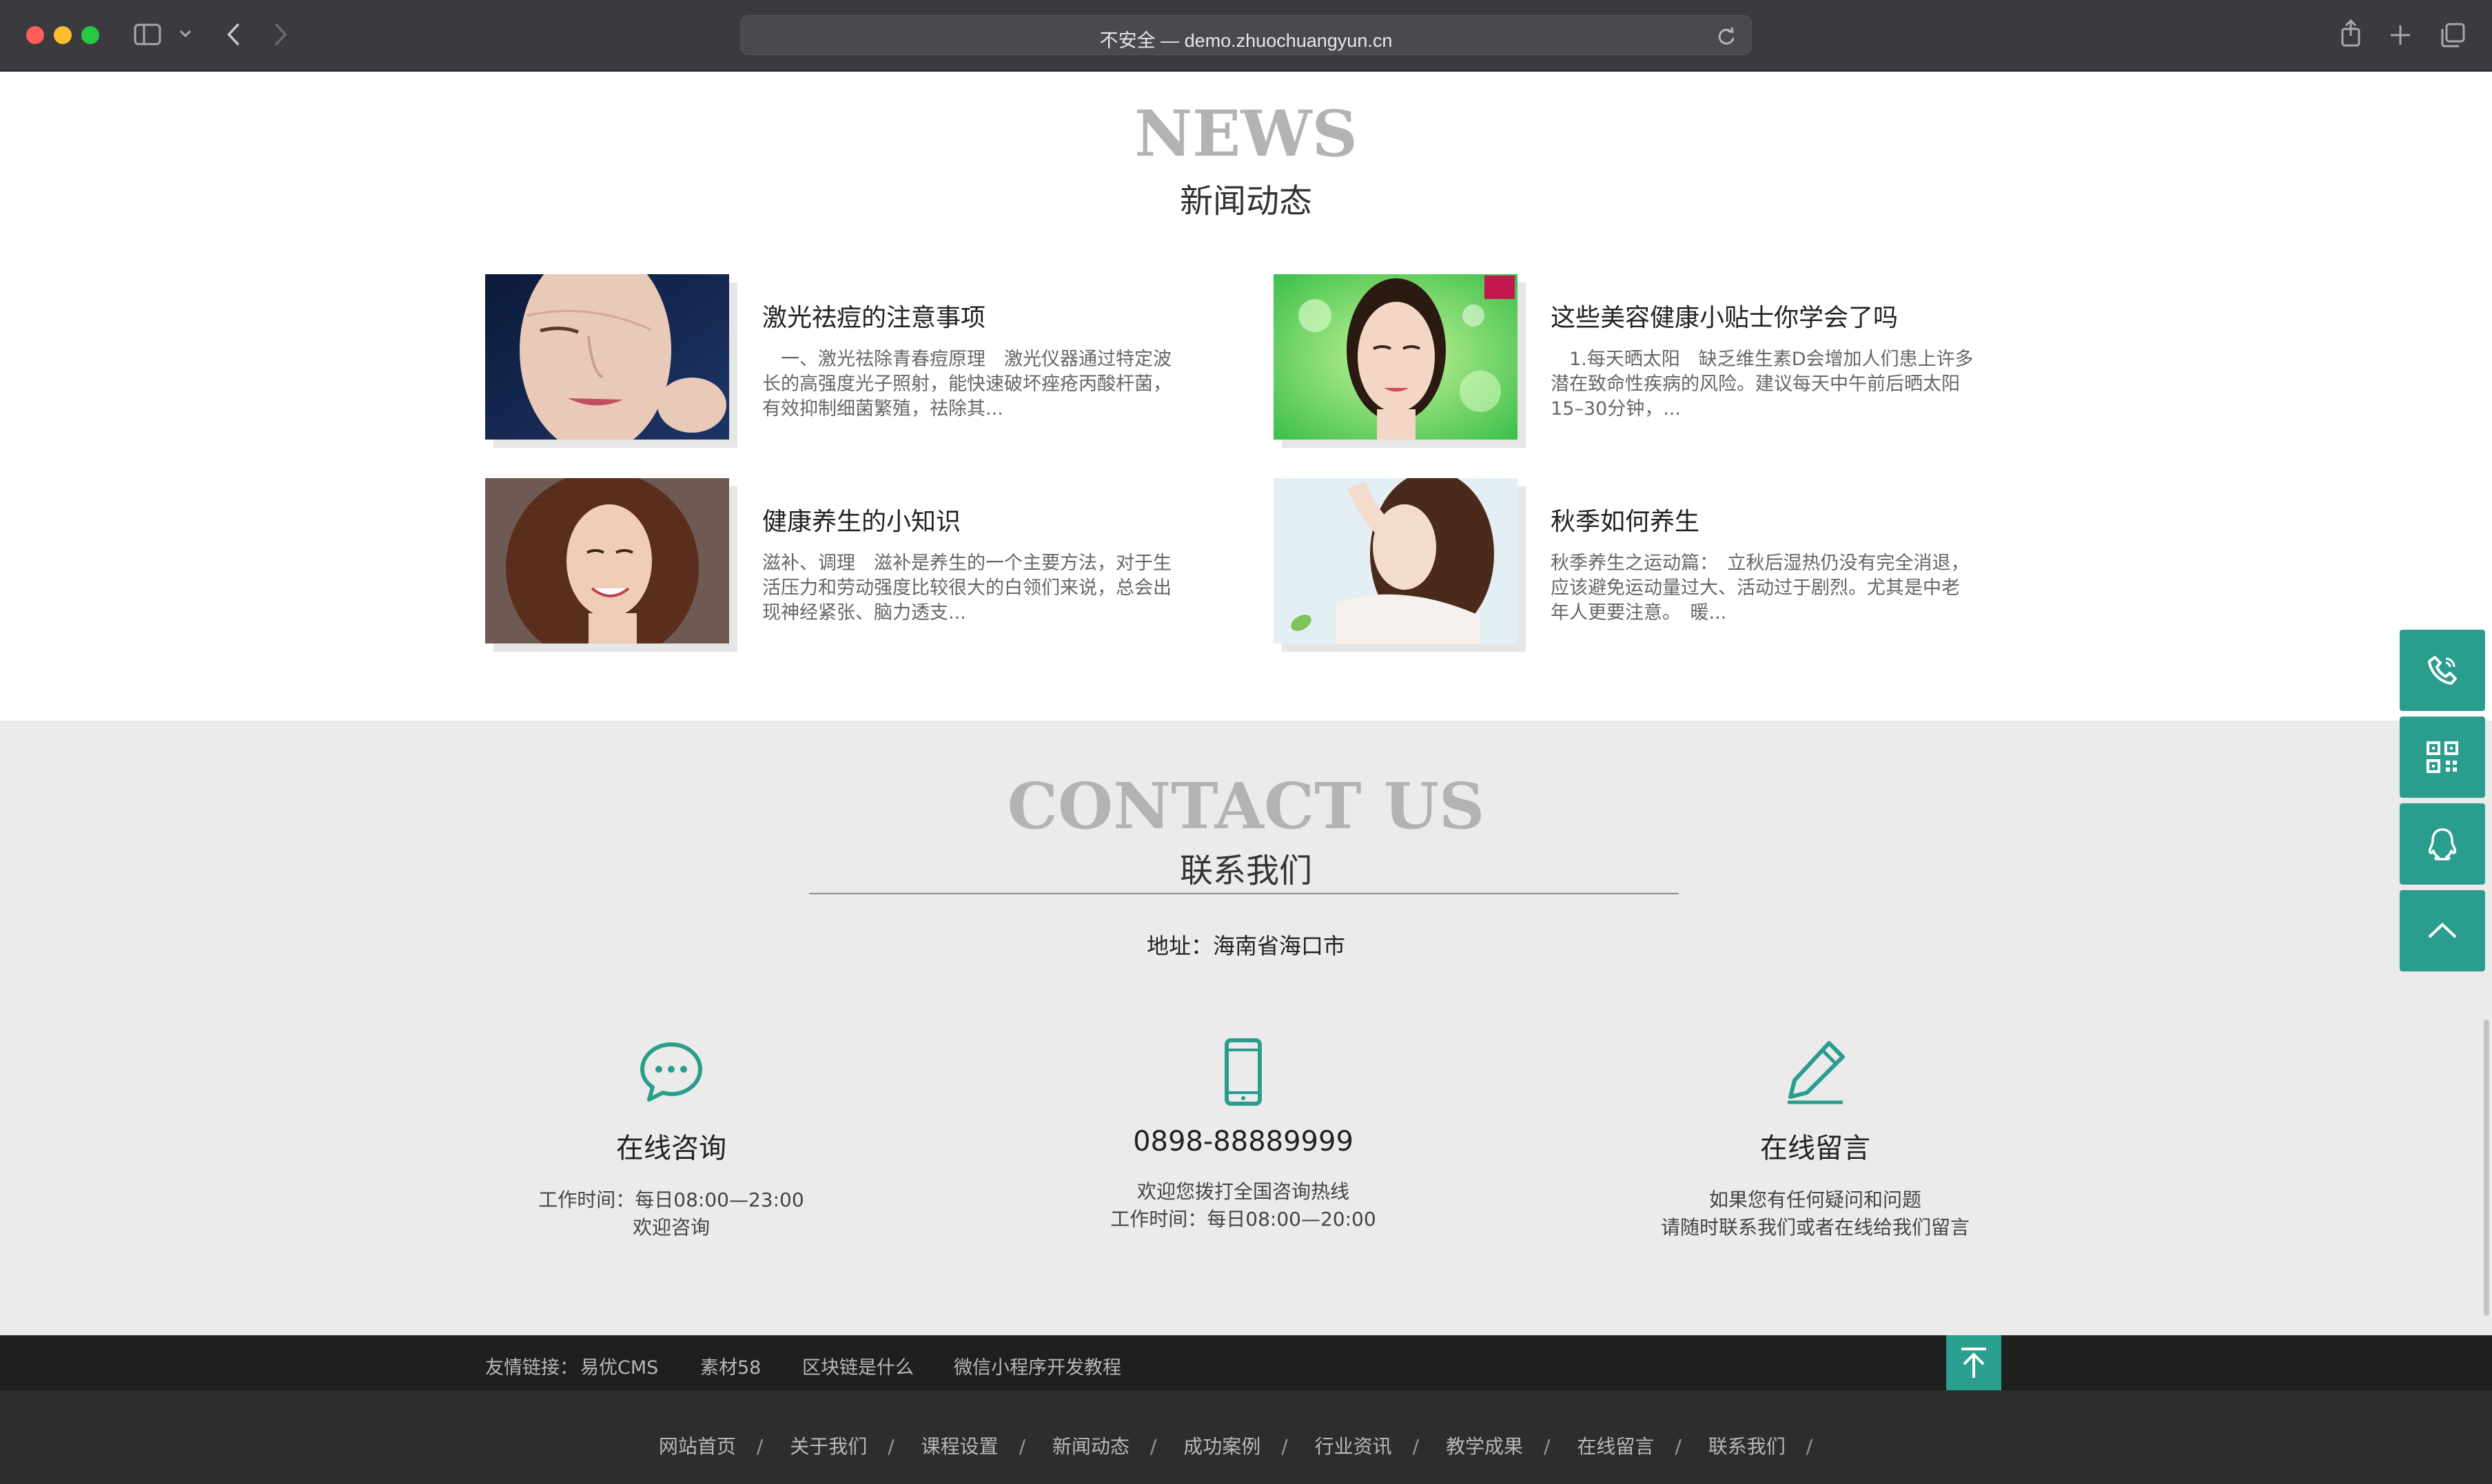  Describe the element at coordinates (35, 35) in the screenshot. I see `close-window-button` at that location.